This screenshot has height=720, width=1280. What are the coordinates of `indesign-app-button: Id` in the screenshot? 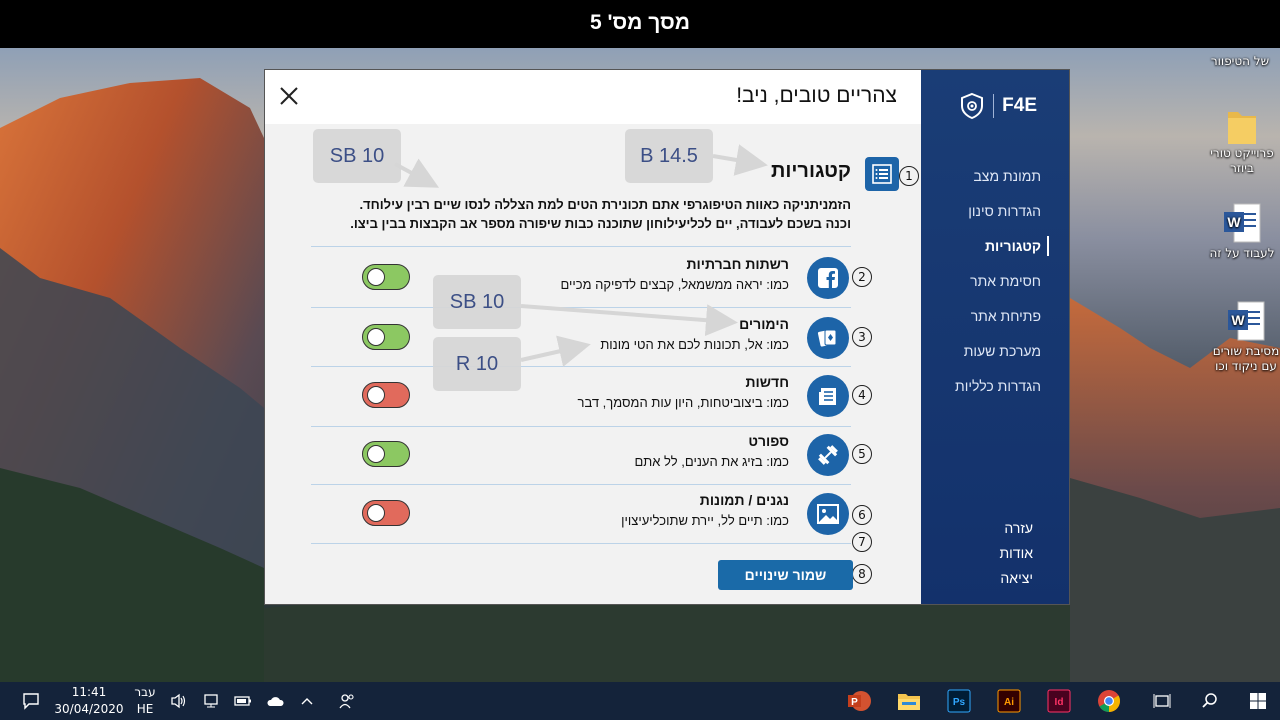 It's located at (1059, 701).